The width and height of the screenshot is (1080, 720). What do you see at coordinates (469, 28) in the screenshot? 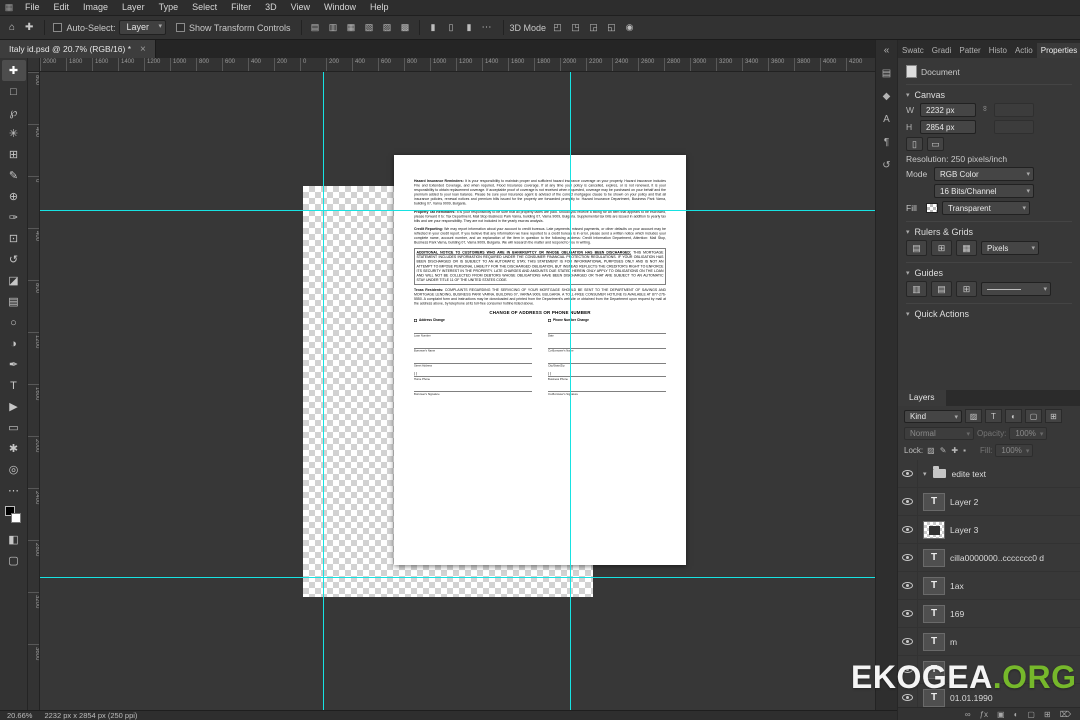
I see `distribute-icon-2: ▮` at bounding box center [469, 28].